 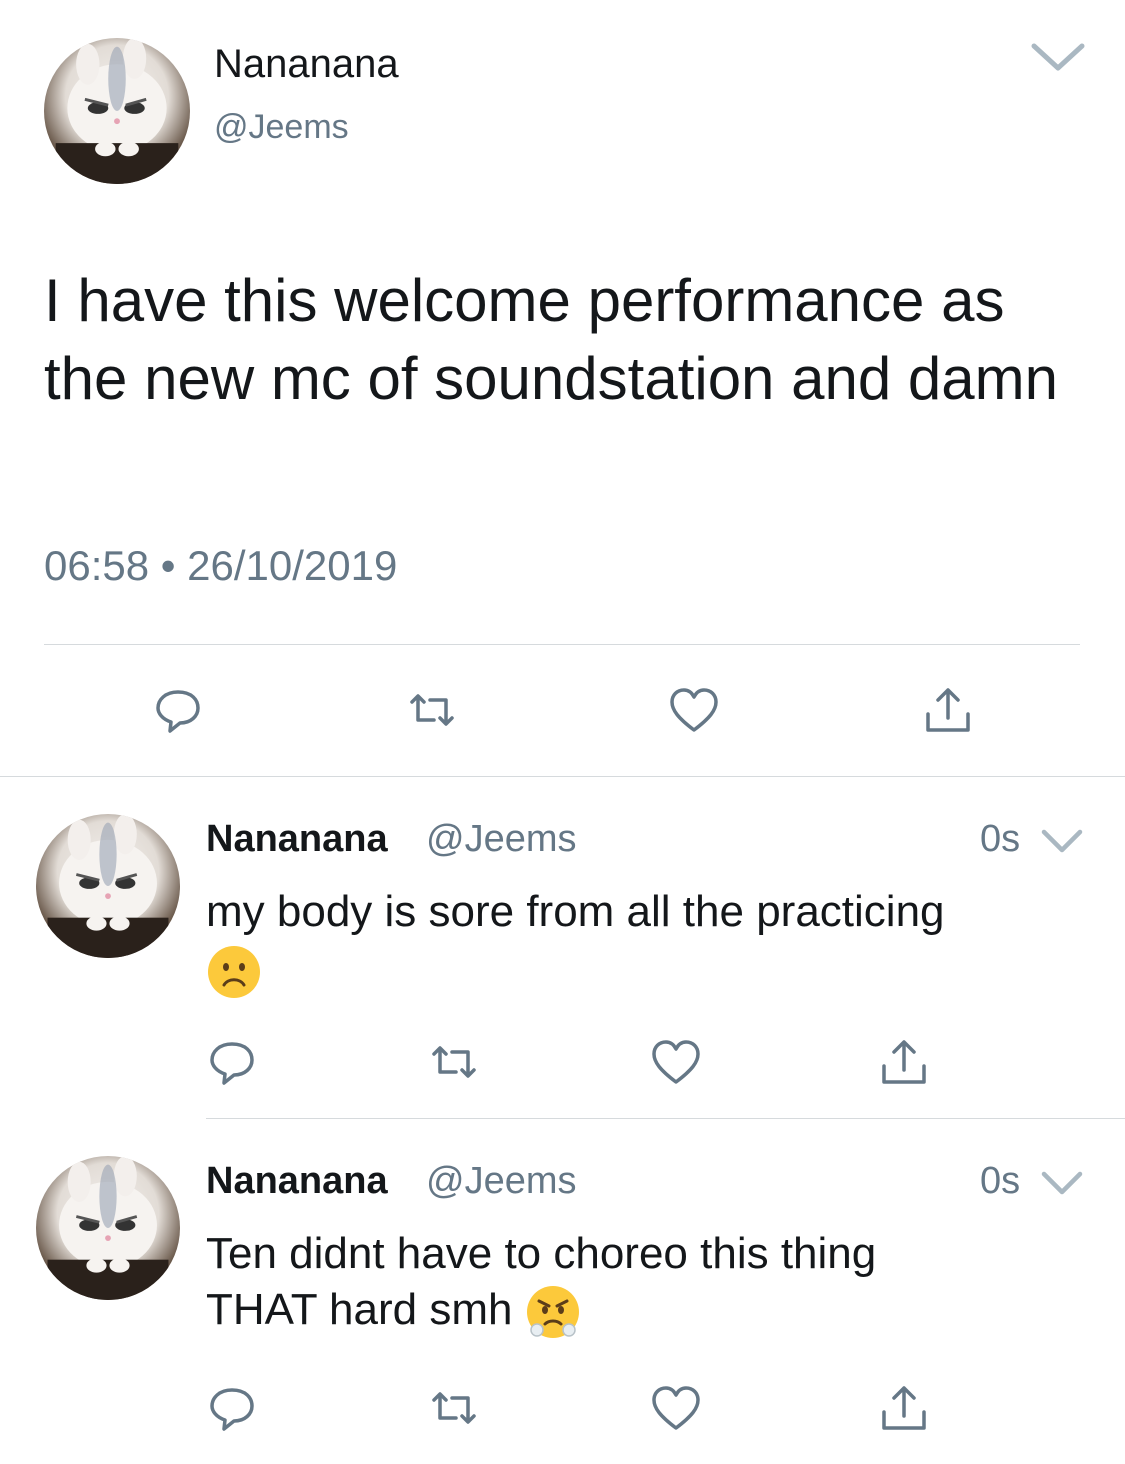 I want to click on main-display-name: Nananana, so click(x=306, y=64).